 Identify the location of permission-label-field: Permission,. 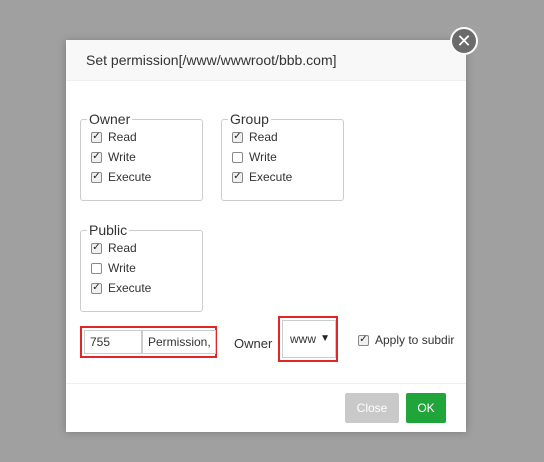
(179, 342).